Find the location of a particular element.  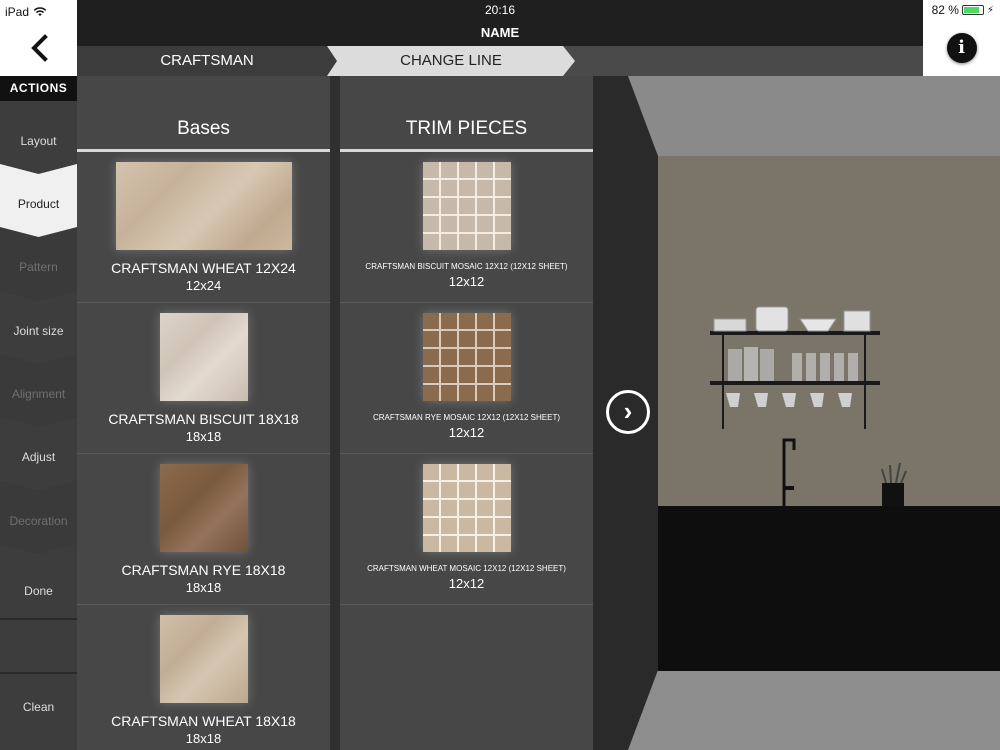

info-button-area: i is located at coordinates (961, 48).